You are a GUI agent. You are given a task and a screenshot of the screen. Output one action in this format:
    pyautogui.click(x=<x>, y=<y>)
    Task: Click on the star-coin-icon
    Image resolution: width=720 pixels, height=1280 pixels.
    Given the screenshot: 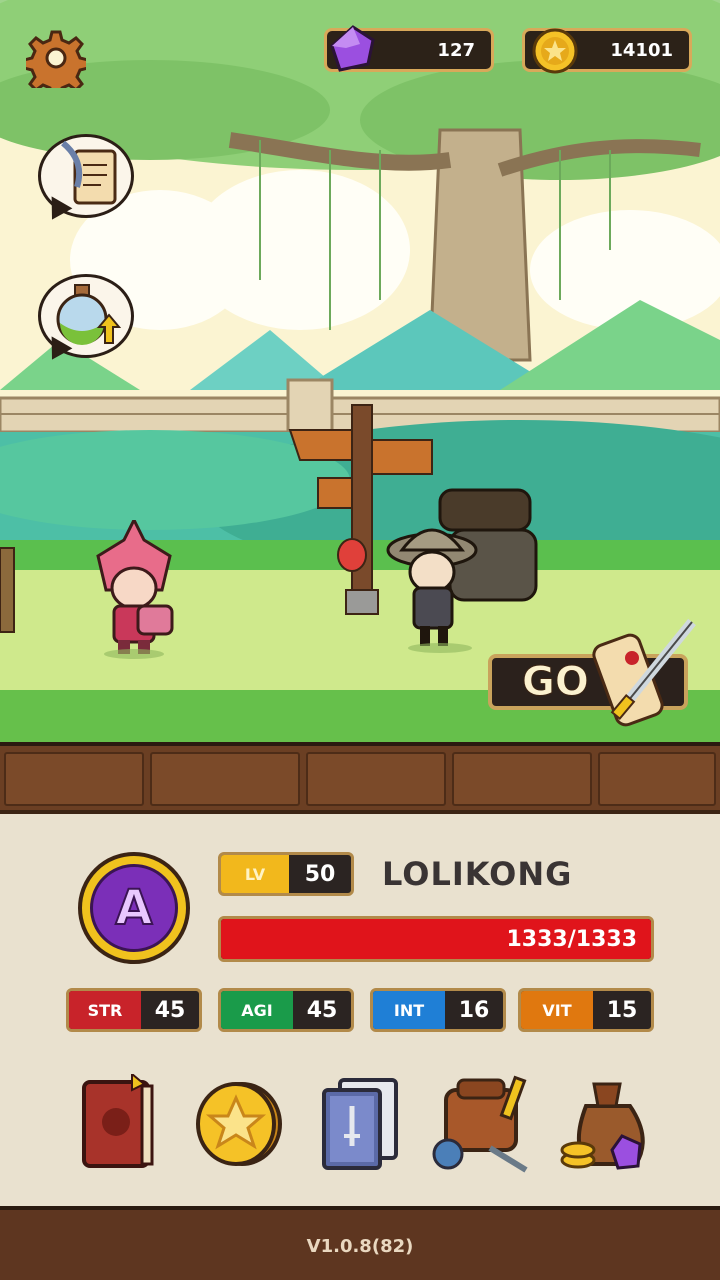 What is the action you would take?
    pyautogui.click(x=239, y=1124)
    